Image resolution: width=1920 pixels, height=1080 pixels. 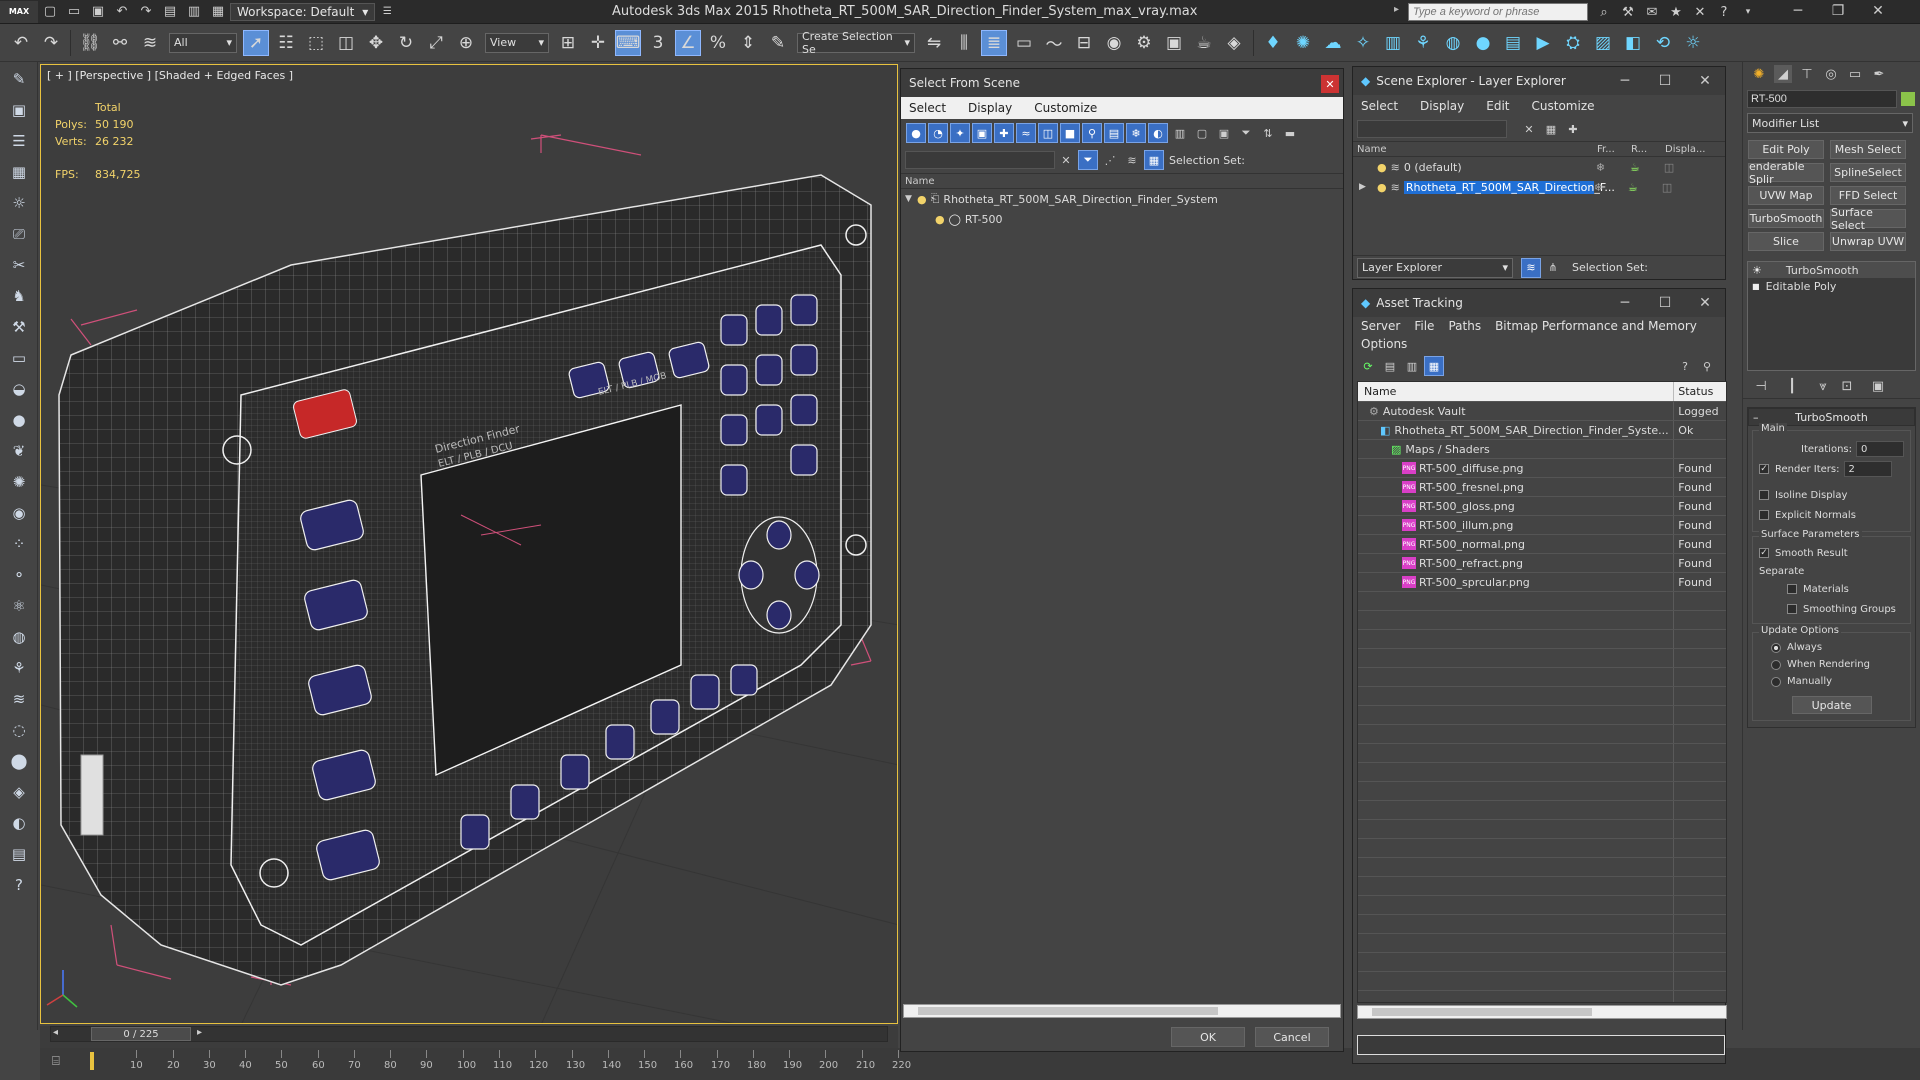 I want to click on lightbulb-icon: ☼, so click(x=19, y=203).